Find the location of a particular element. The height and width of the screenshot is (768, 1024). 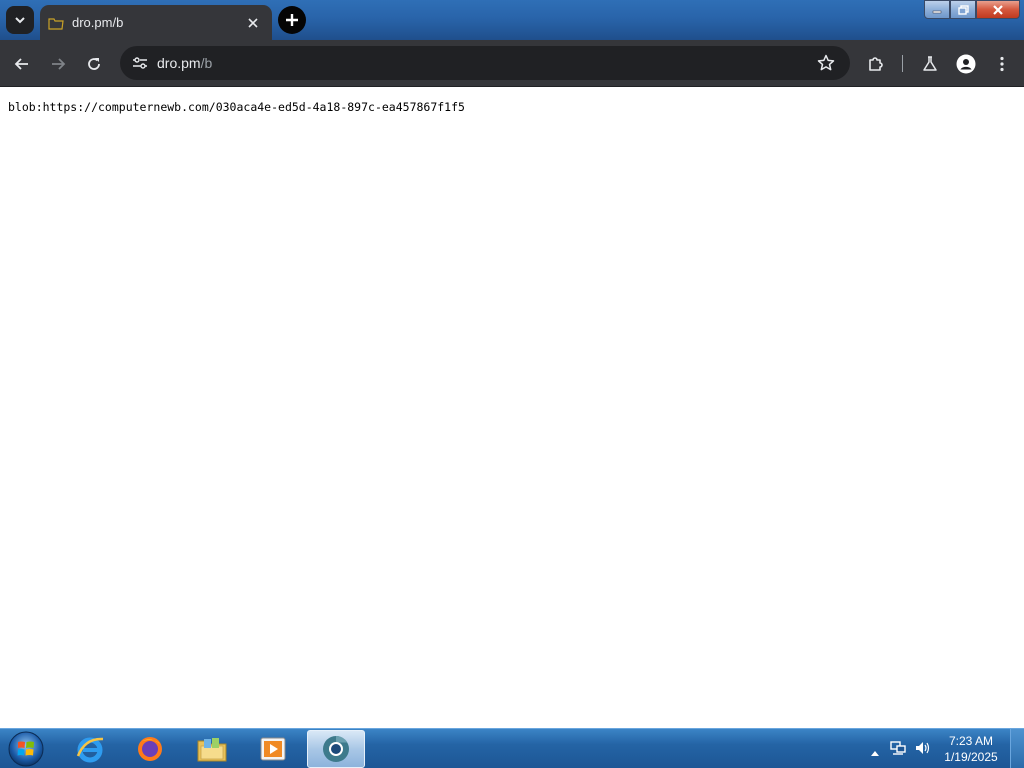

back-button is located at coordinates (22, 64).